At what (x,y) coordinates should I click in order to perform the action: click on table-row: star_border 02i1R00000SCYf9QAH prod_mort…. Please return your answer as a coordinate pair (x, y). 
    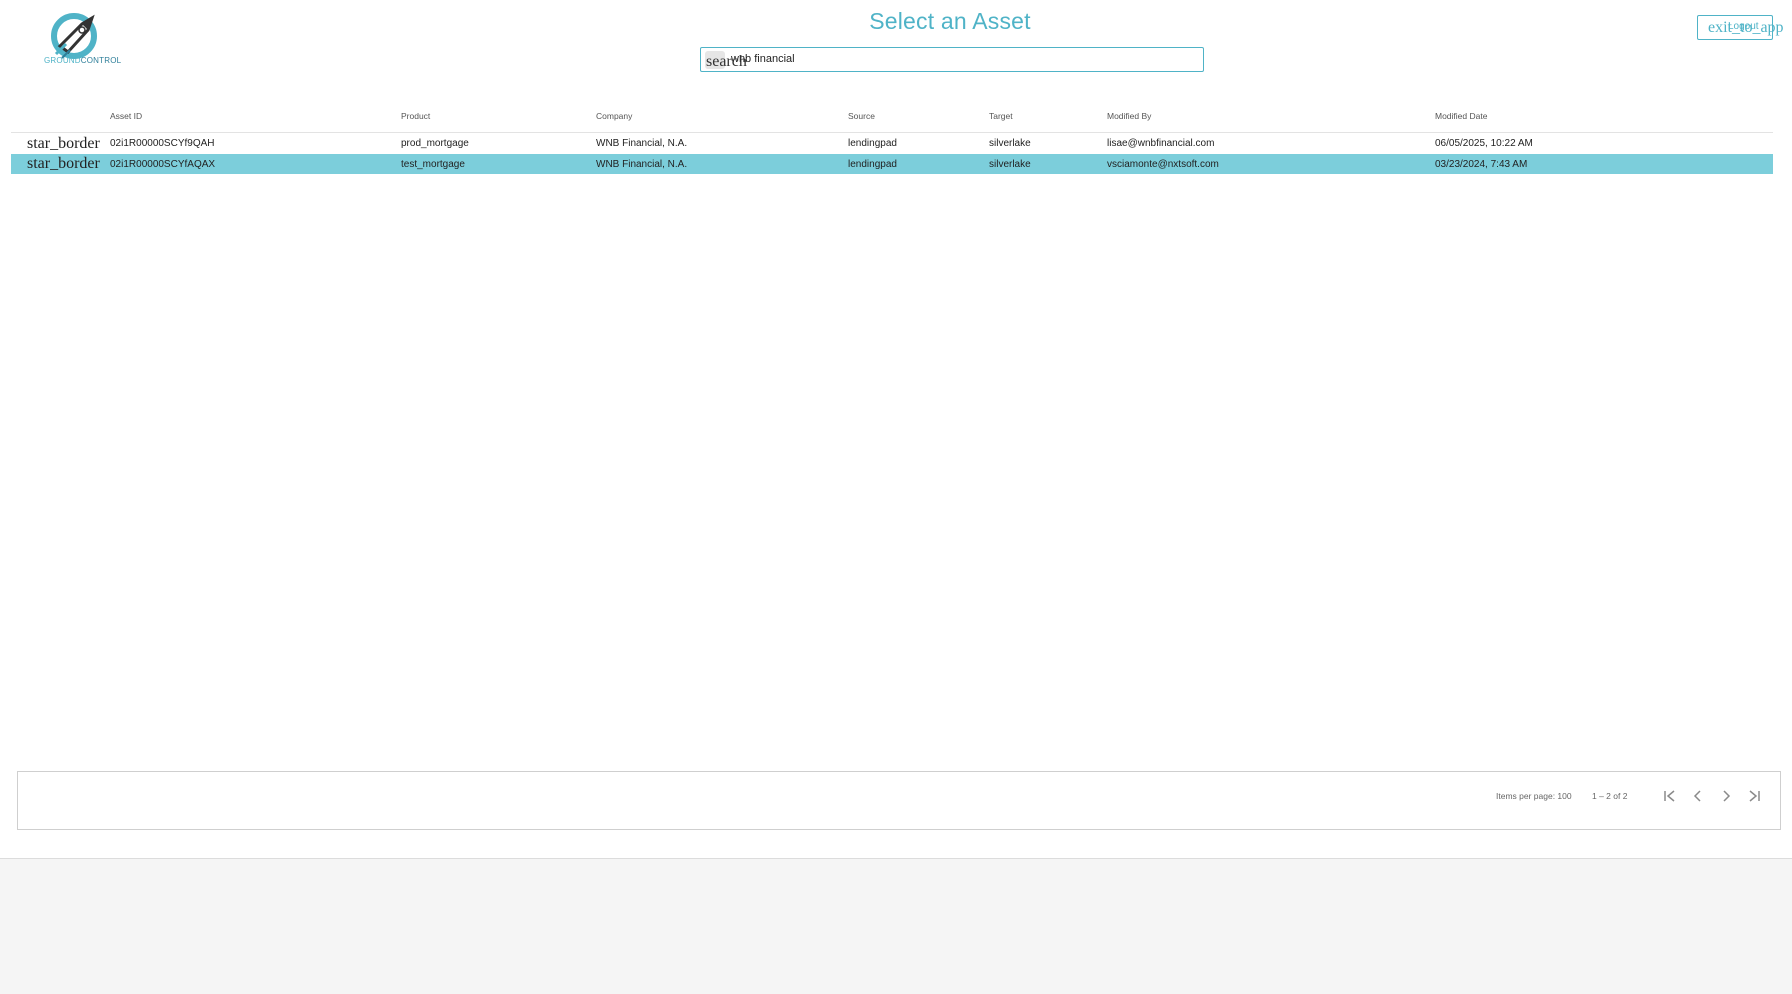
    Looking at the image, I should click on (892, 144).